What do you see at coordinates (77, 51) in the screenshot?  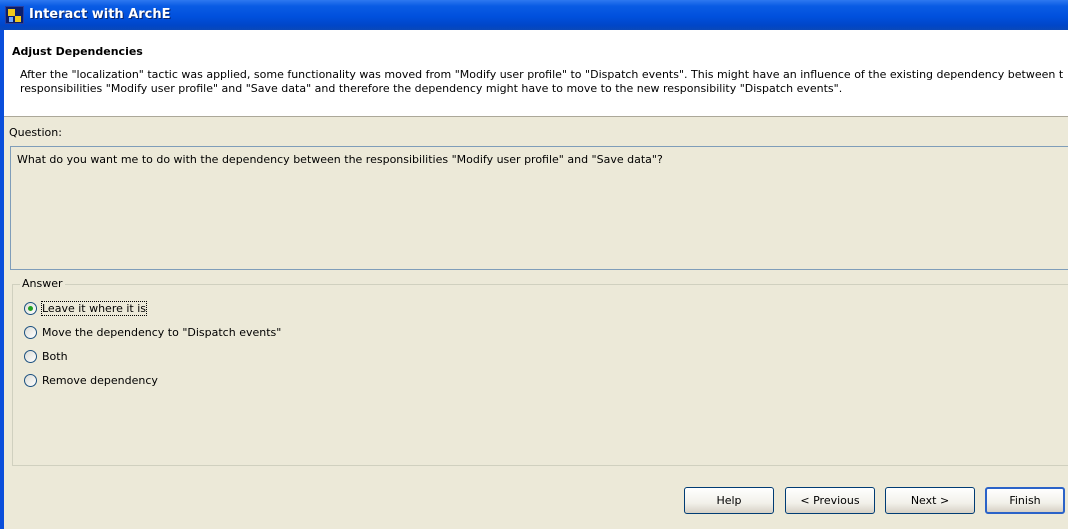 I see `page-title: Adjust Dependencies` at bounding box center [77, 51].